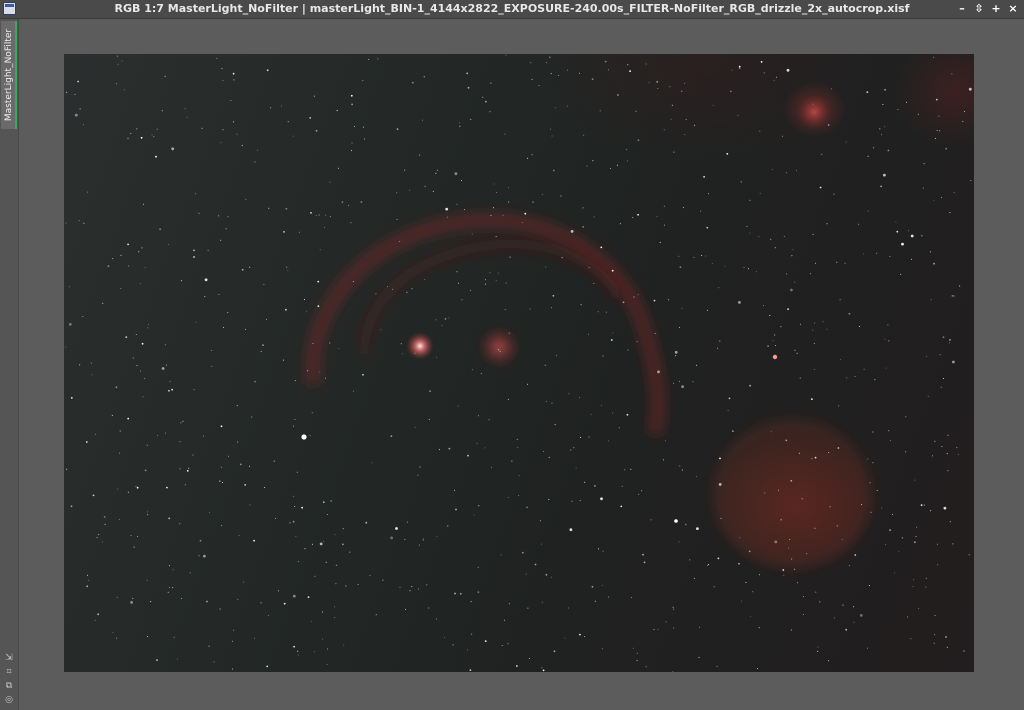 This screenshot has width=1024, height=710. Describe the element at coordinates (996, 9) in the screenshot. I see `maximize-button: +` at that location.